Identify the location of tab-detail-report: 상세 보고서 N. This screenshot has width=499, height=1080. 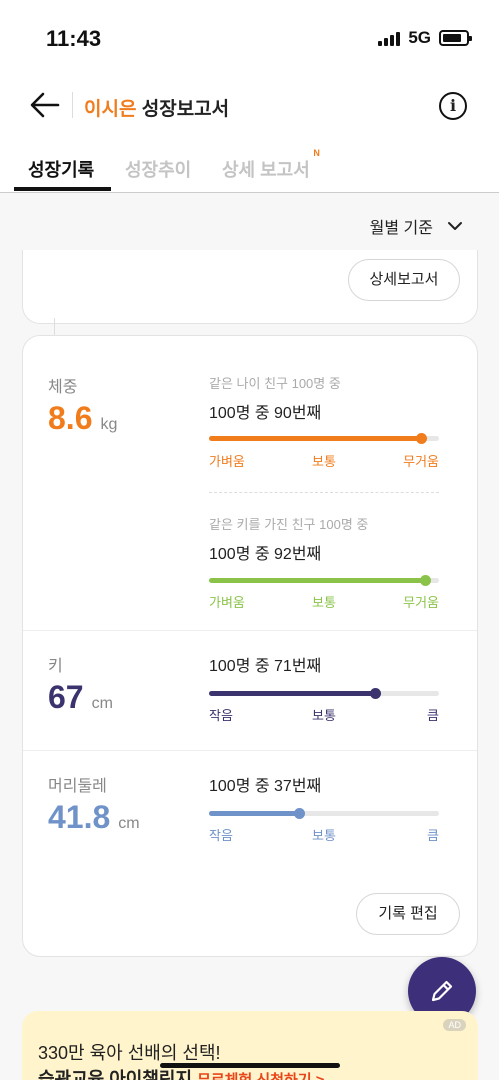
(271, 165).